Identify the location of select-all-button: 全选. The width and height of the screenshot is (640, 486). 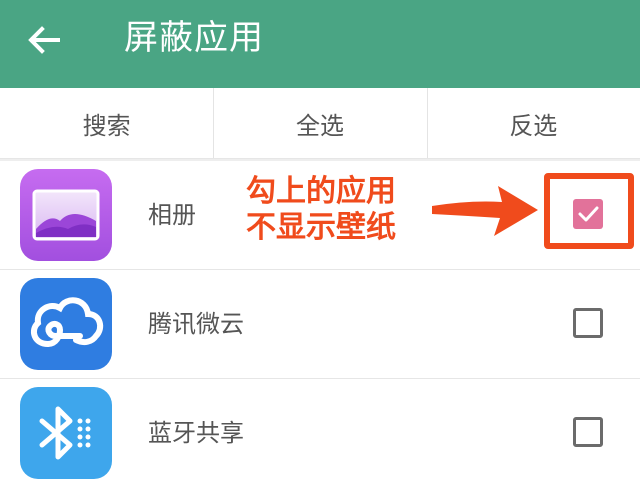
(319, 123).